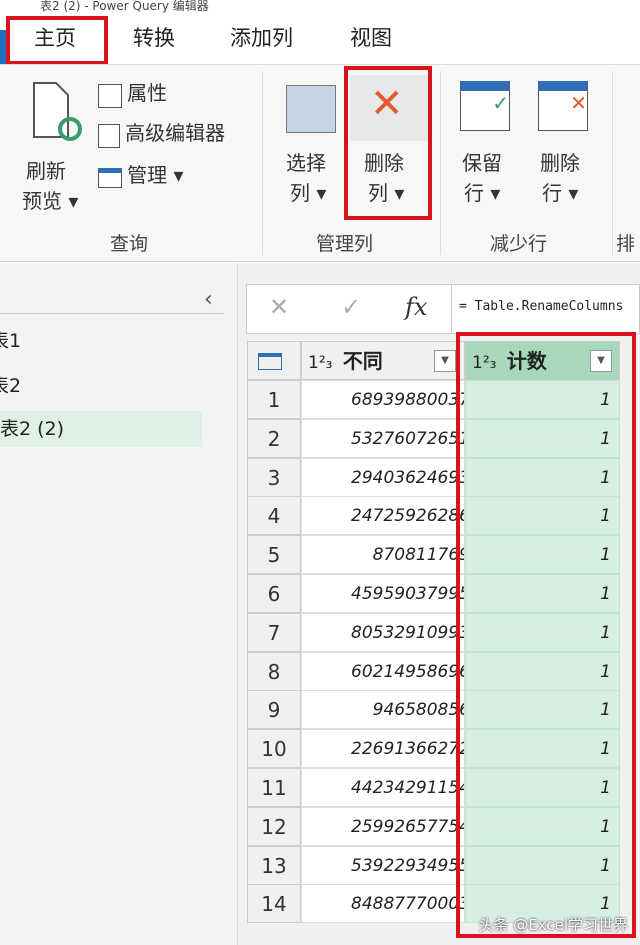  I want to click on cell-value: 22691366272, so click(408, 749).